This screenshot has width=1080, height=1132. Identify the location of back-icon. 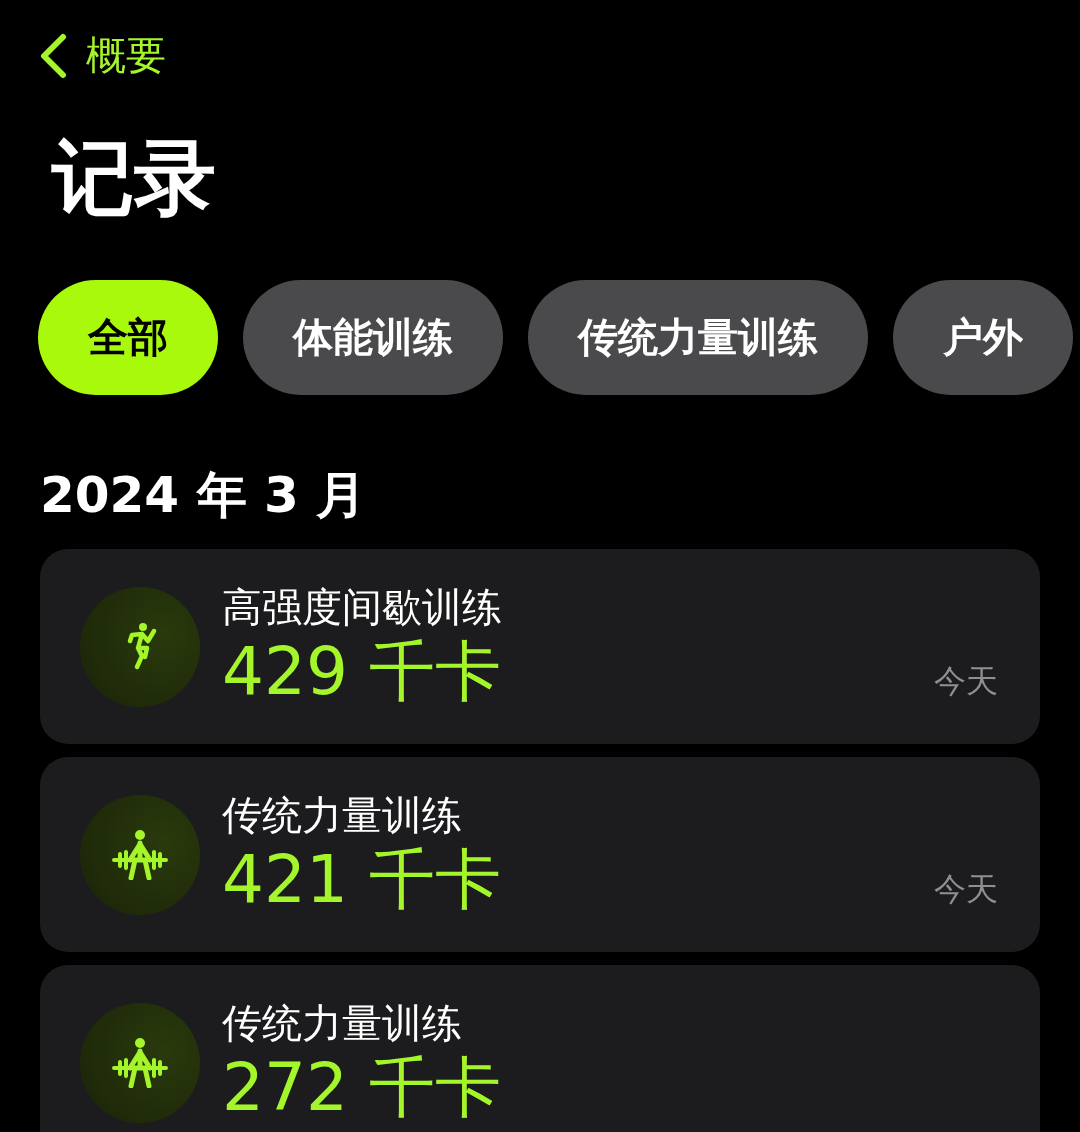
(53, 55).